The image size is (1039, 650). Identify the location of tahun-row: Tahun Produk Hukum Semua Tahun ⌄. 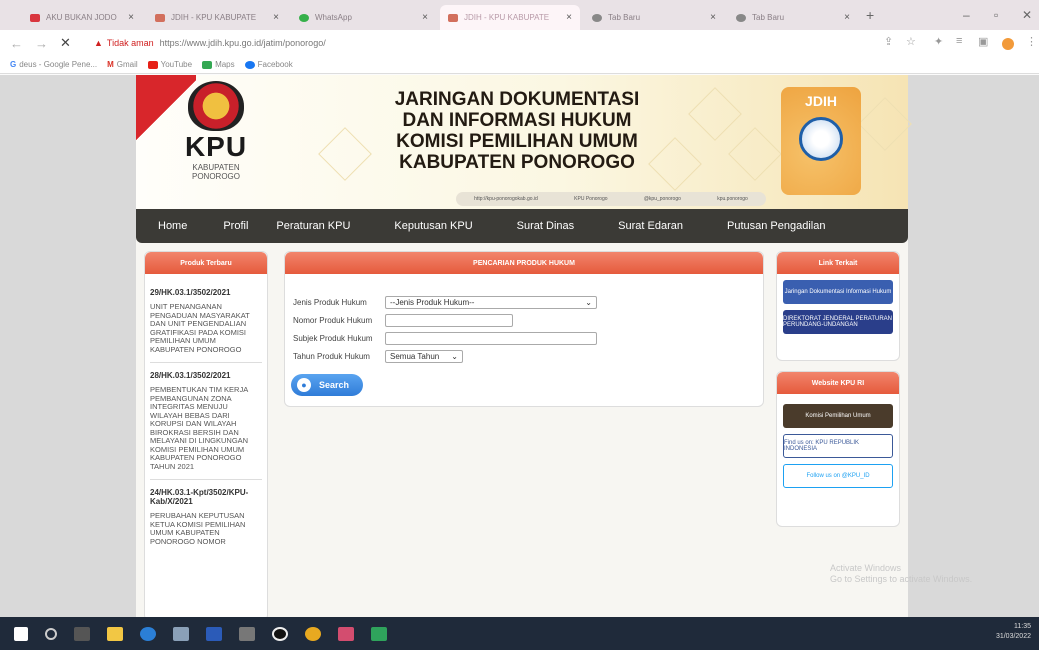
(378, 356).